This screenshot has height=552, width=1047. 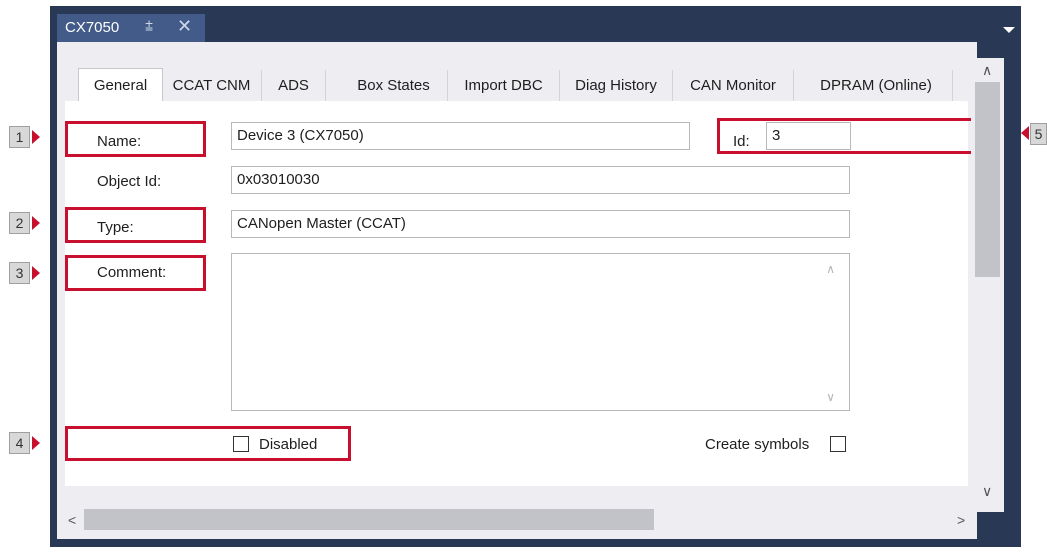 What do you see at coordinates (294, 85) in the screenshot?
I see `tab-ads: ADS` at bounding box center [294, 85].